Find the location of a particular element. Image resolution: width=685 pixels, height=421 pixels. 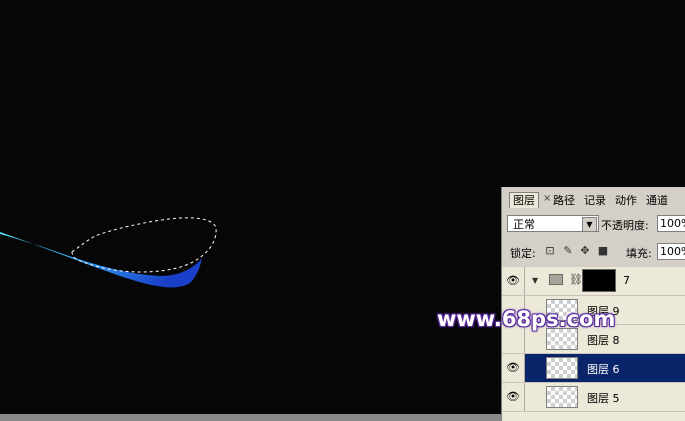

layer-row-selected: 👁 图层 6 is located at coordinates (593, 368).